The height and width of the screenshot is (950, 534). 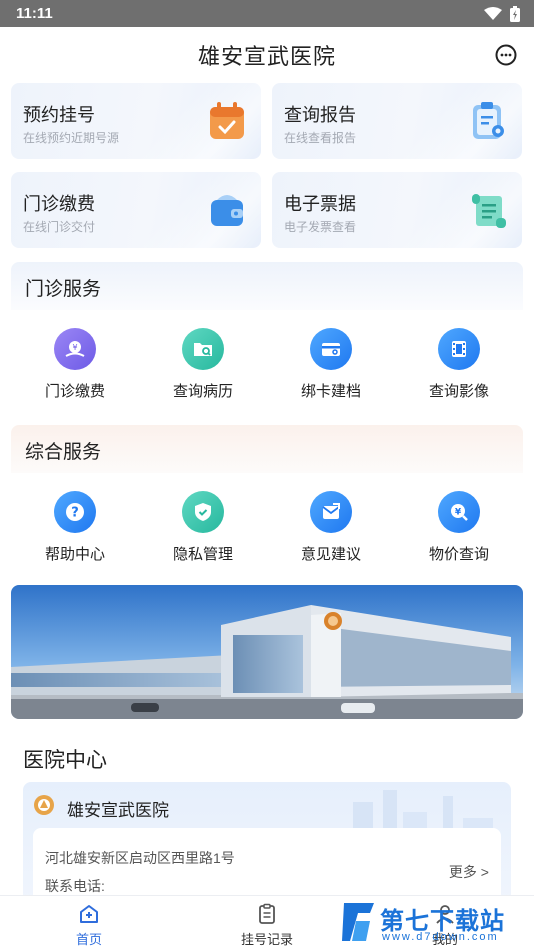 I want to click on outpatient-grid: ¥ 门诊缴费 查询病历 绑卡建档 查询影像, so click(x=267, y=355).